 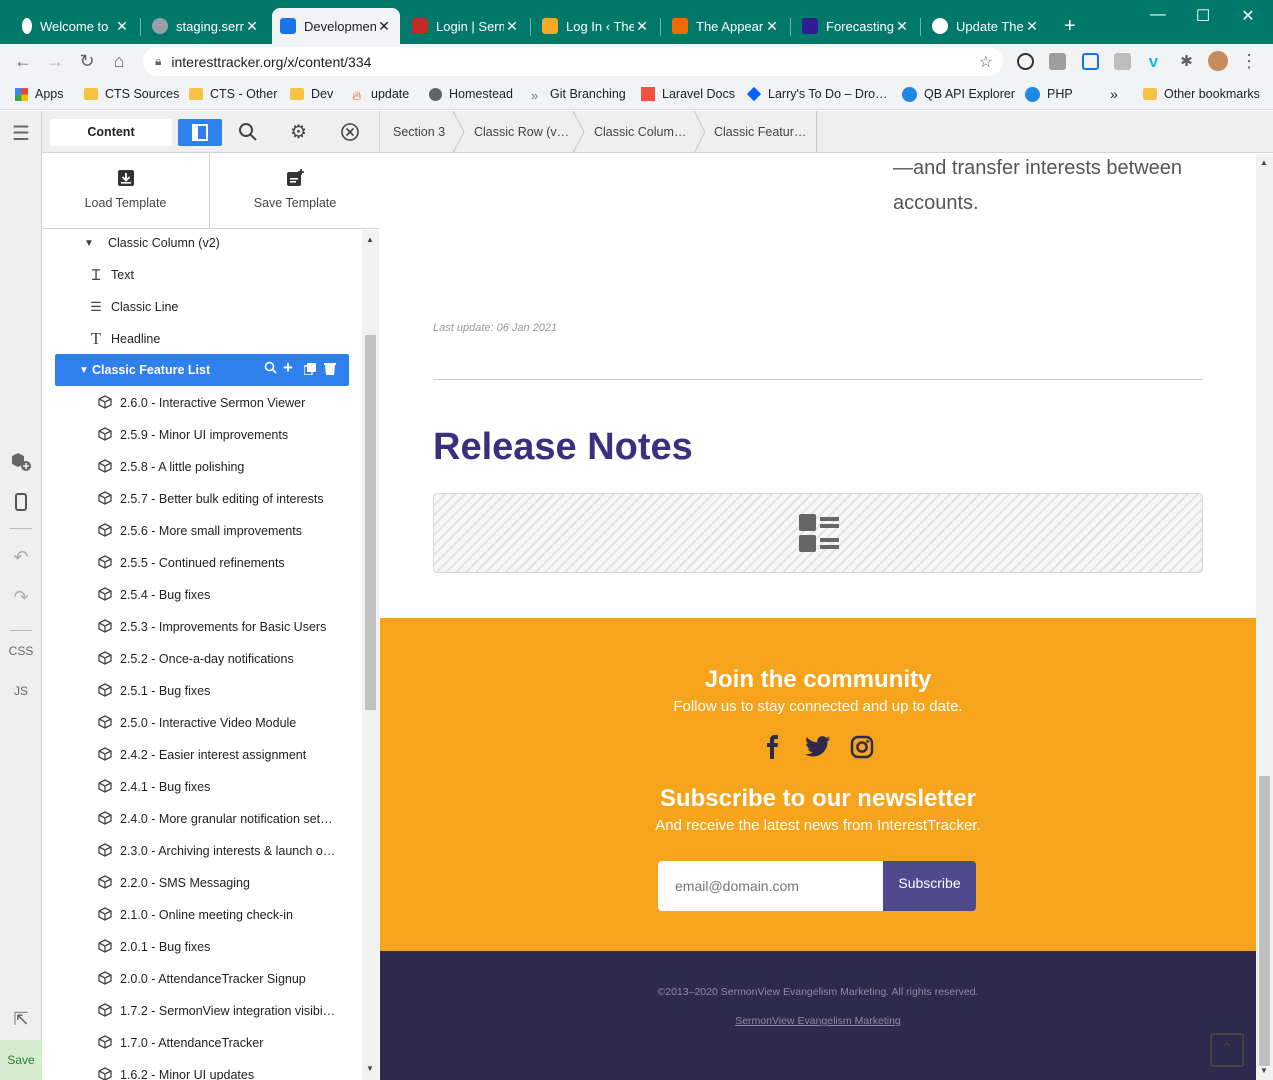 I want to click on bookmark-folder: CTS Sources, so click(x=131, y=94).